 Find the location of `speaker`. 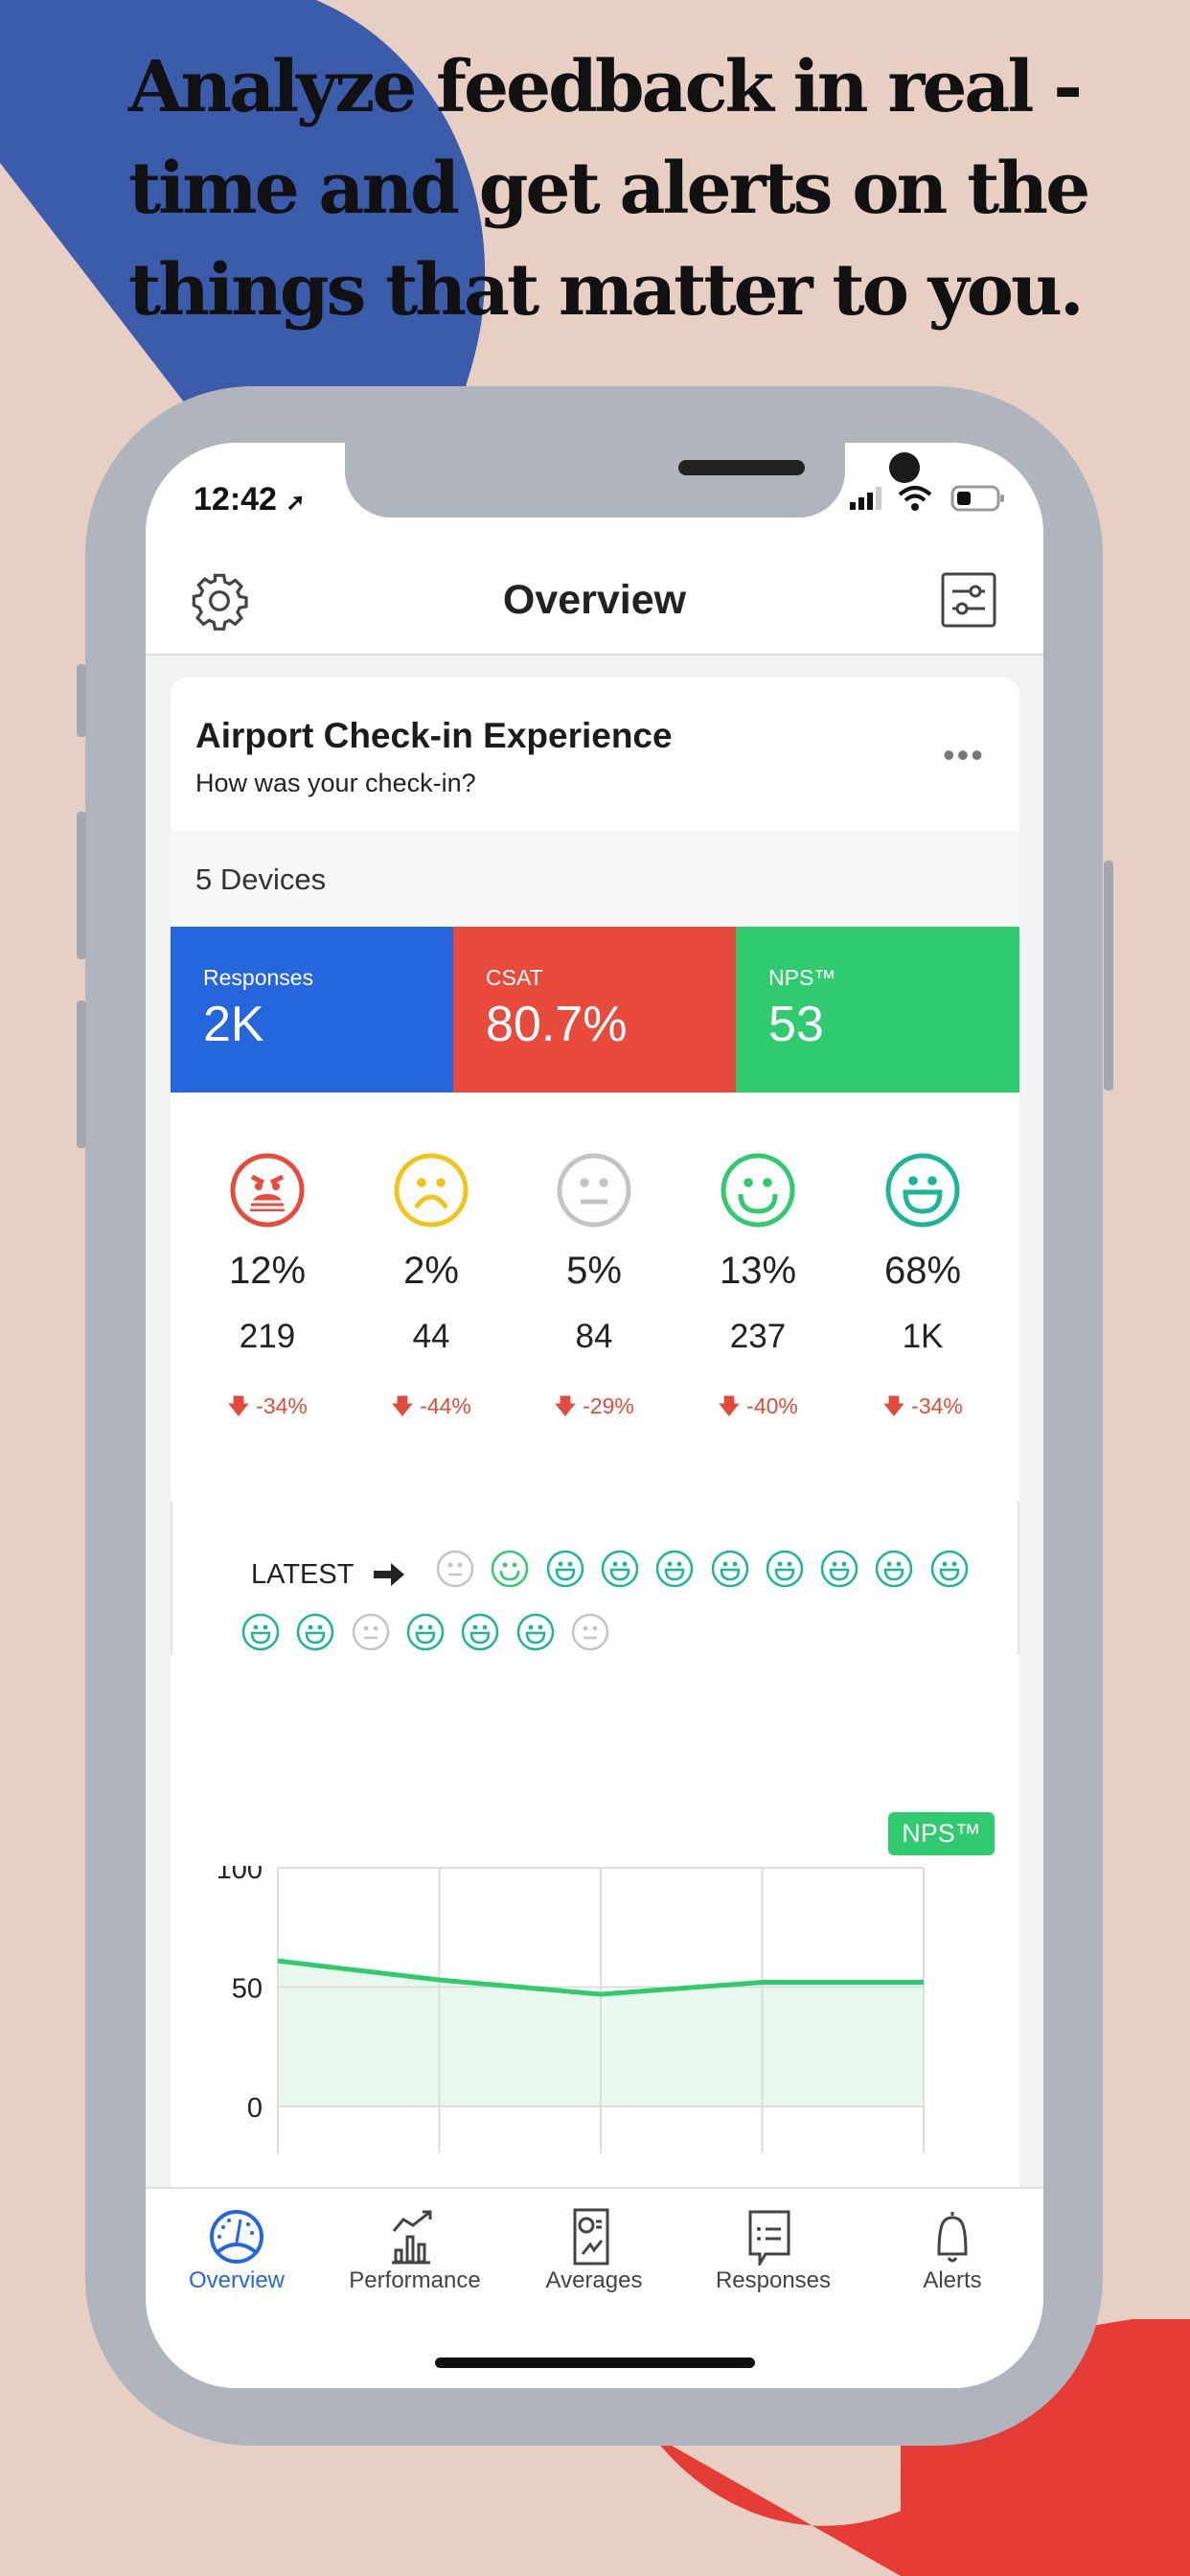

speaker is located at coordinates (742, 467).